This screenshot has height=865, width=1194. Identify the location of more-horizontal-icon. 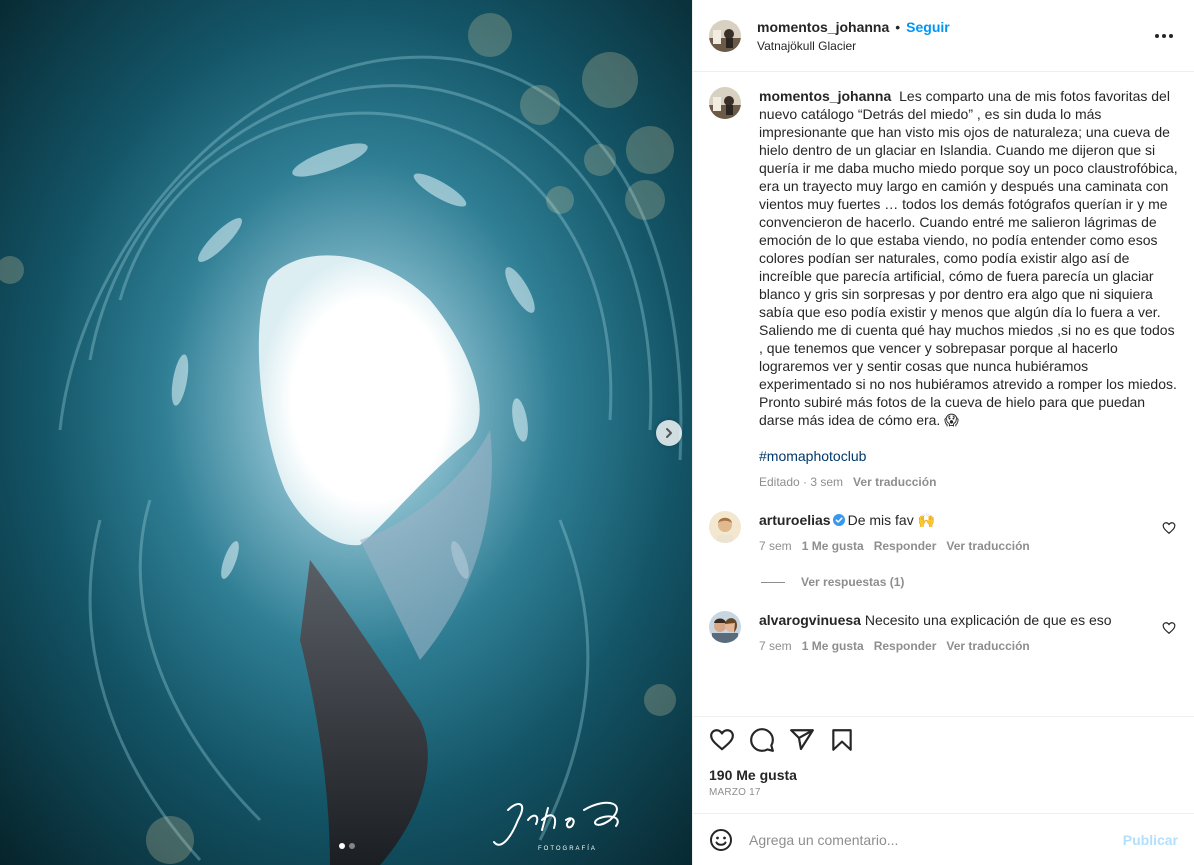
(1164, 36).